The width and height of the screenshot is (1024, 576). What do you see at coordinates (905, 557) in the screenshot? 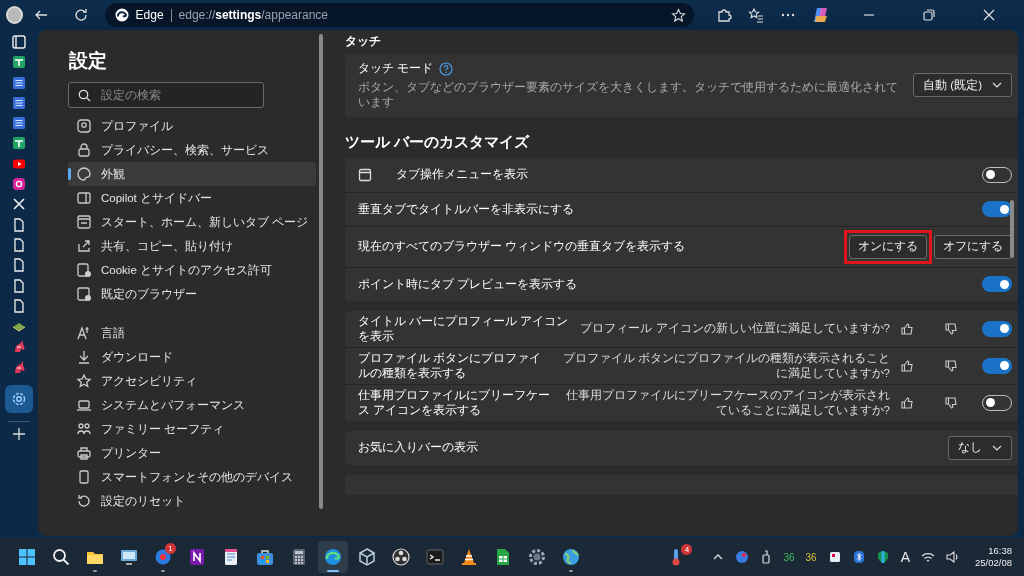
I see `input-indicator: A` at bounding box center [905, 557].